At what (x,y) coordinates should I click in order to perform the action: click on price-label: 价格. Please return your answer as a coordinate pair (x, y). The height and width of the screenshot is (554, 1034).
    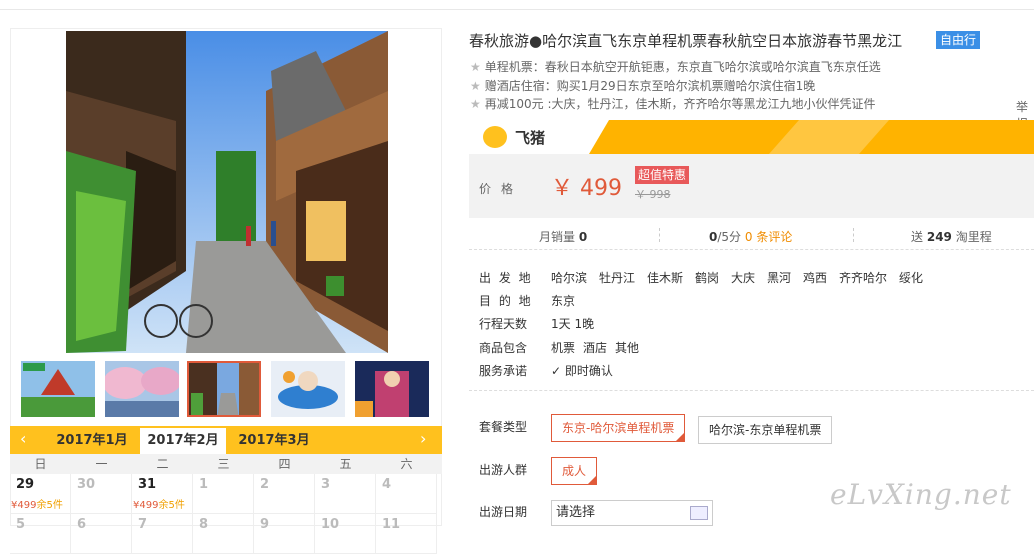
    Looking at the image, I should click on (501, 189).